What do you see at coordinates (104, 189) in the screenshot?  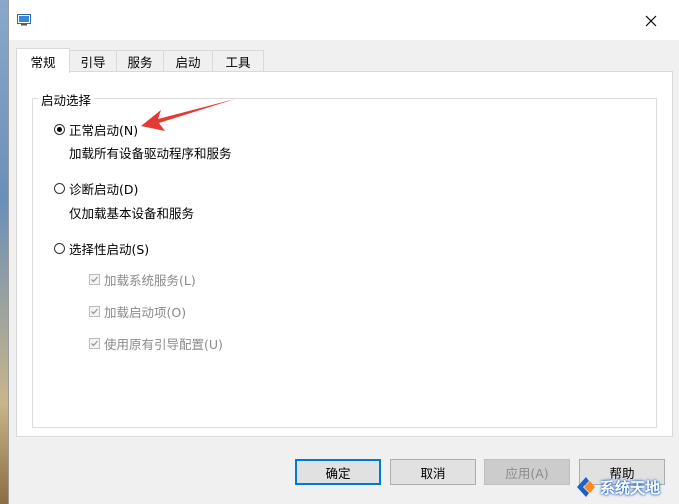 I see `diagnostic-startup-label: 诊断启动(D)` at bounding box center [104, 189].